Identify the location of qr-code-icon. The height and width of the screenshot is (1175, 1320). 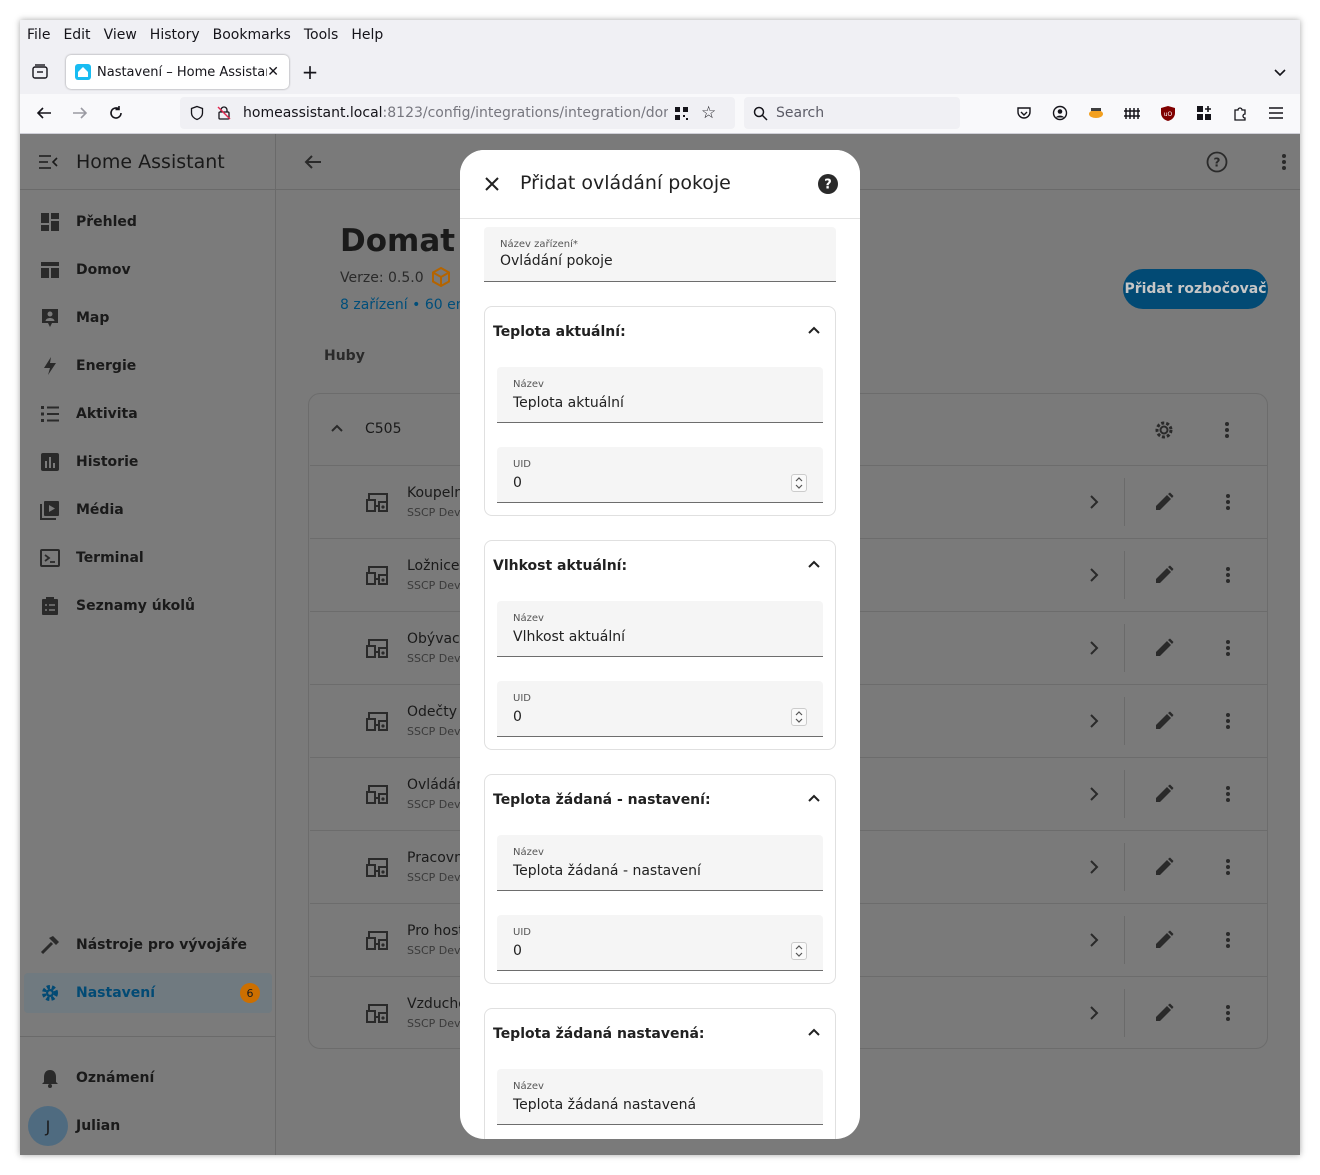
(681, 113).